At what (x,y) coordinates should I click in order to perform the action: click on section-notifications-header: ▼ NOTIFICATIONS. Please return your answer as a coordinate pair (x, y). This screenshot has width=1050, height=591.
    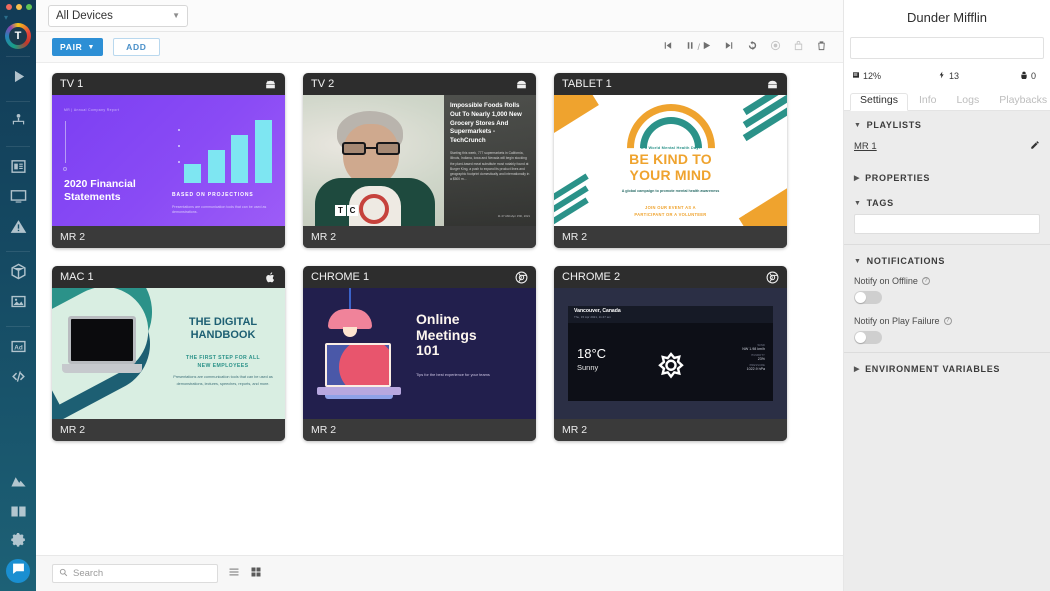
    Looking at the image, I should click on (947, 259).